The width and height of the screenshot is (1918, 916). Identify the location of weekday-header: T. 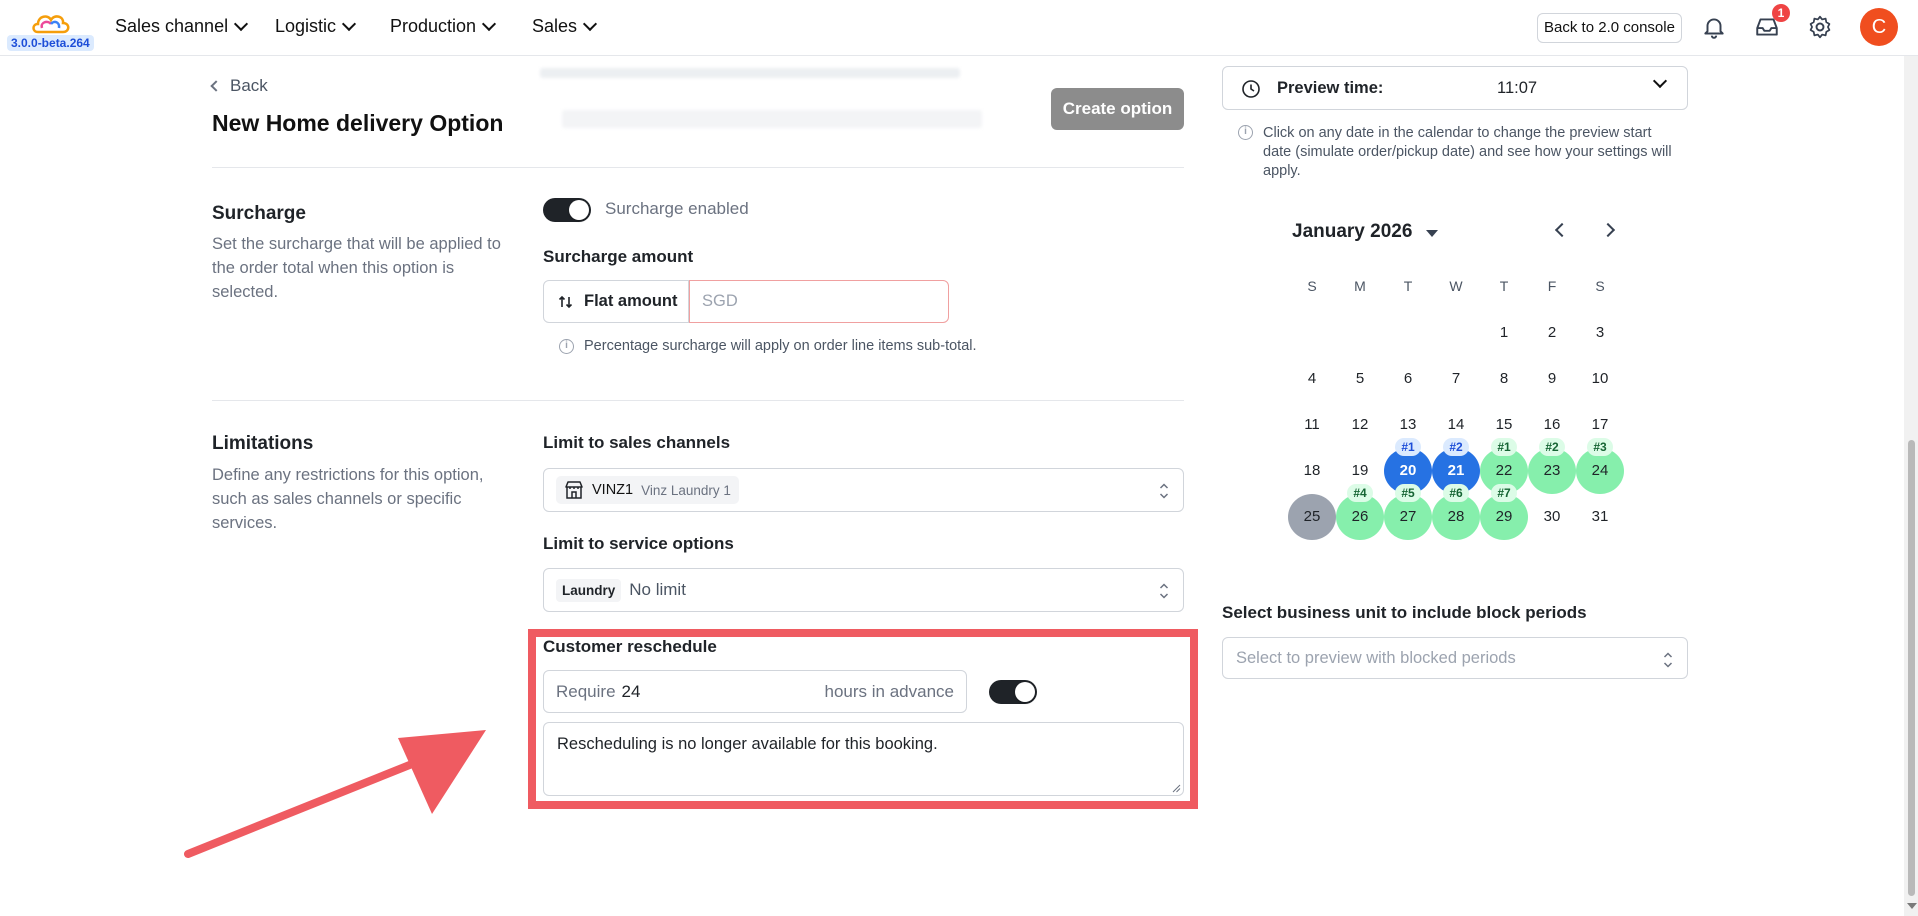
(1504, 286).